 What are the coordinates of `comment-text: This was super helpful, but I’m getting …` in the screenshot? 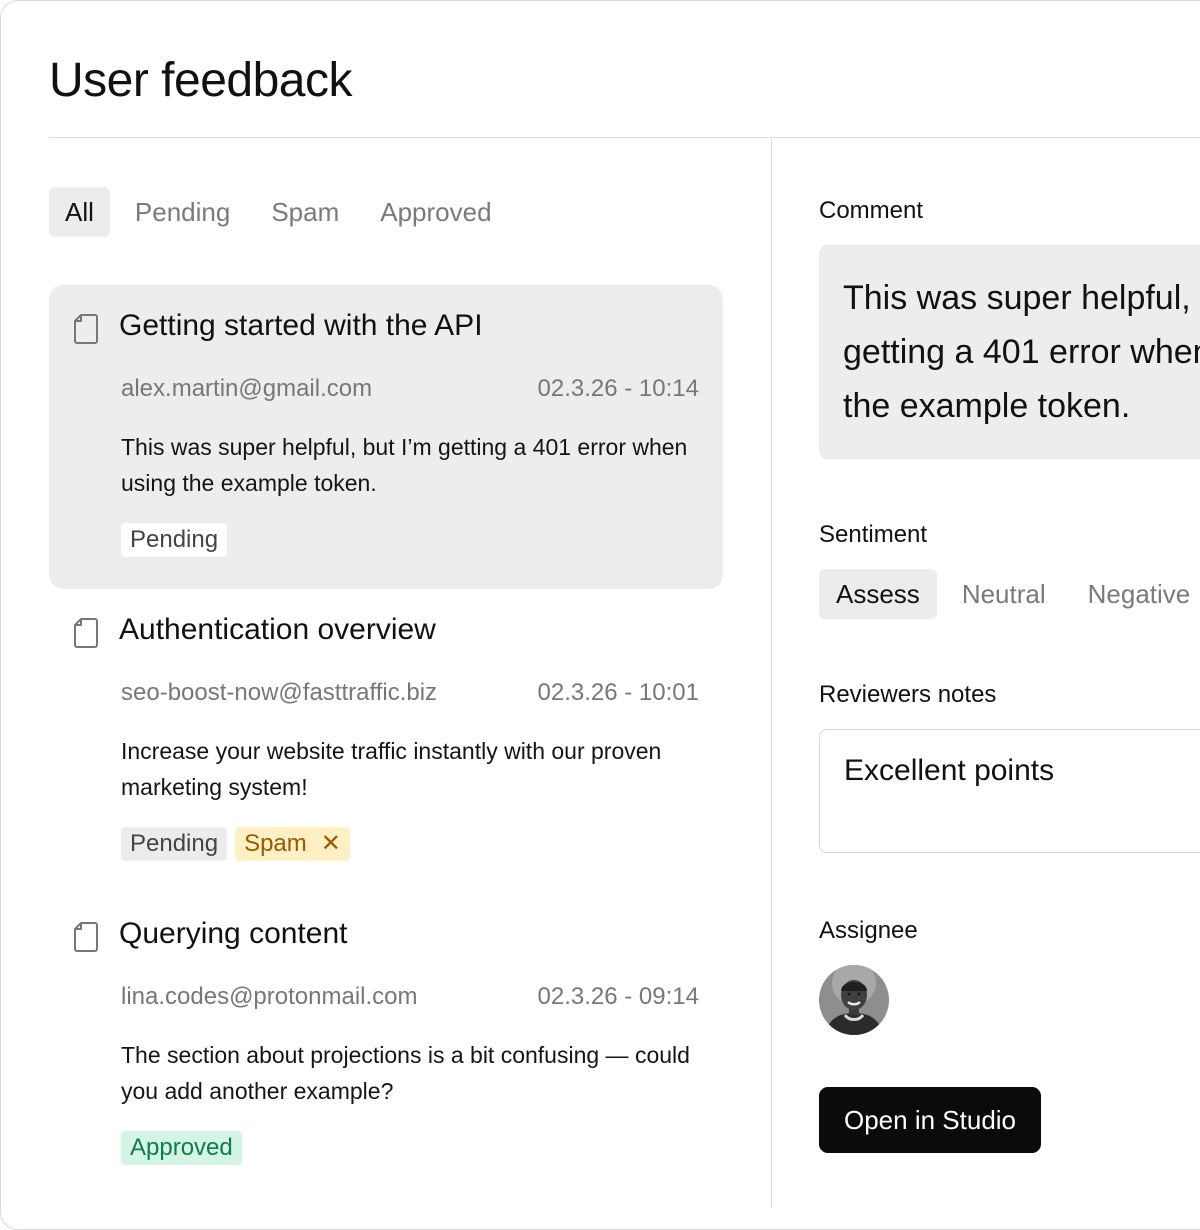 It's located at (1021, 352).